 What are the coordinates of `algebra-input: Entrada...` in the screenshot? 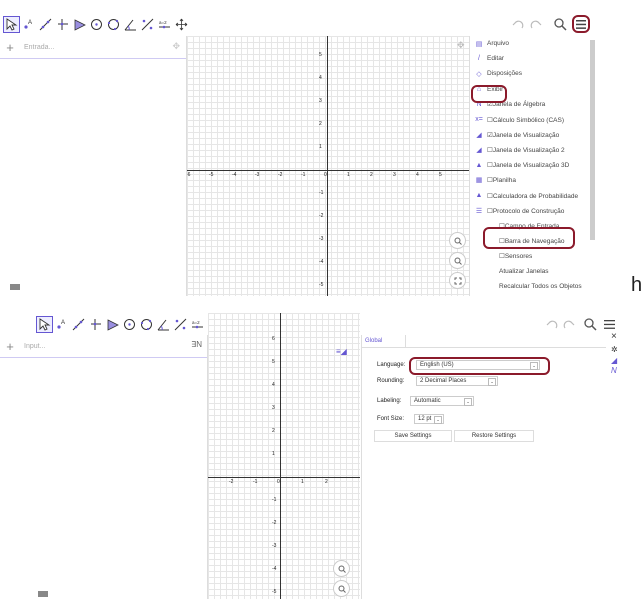 It's located at (39, 47).